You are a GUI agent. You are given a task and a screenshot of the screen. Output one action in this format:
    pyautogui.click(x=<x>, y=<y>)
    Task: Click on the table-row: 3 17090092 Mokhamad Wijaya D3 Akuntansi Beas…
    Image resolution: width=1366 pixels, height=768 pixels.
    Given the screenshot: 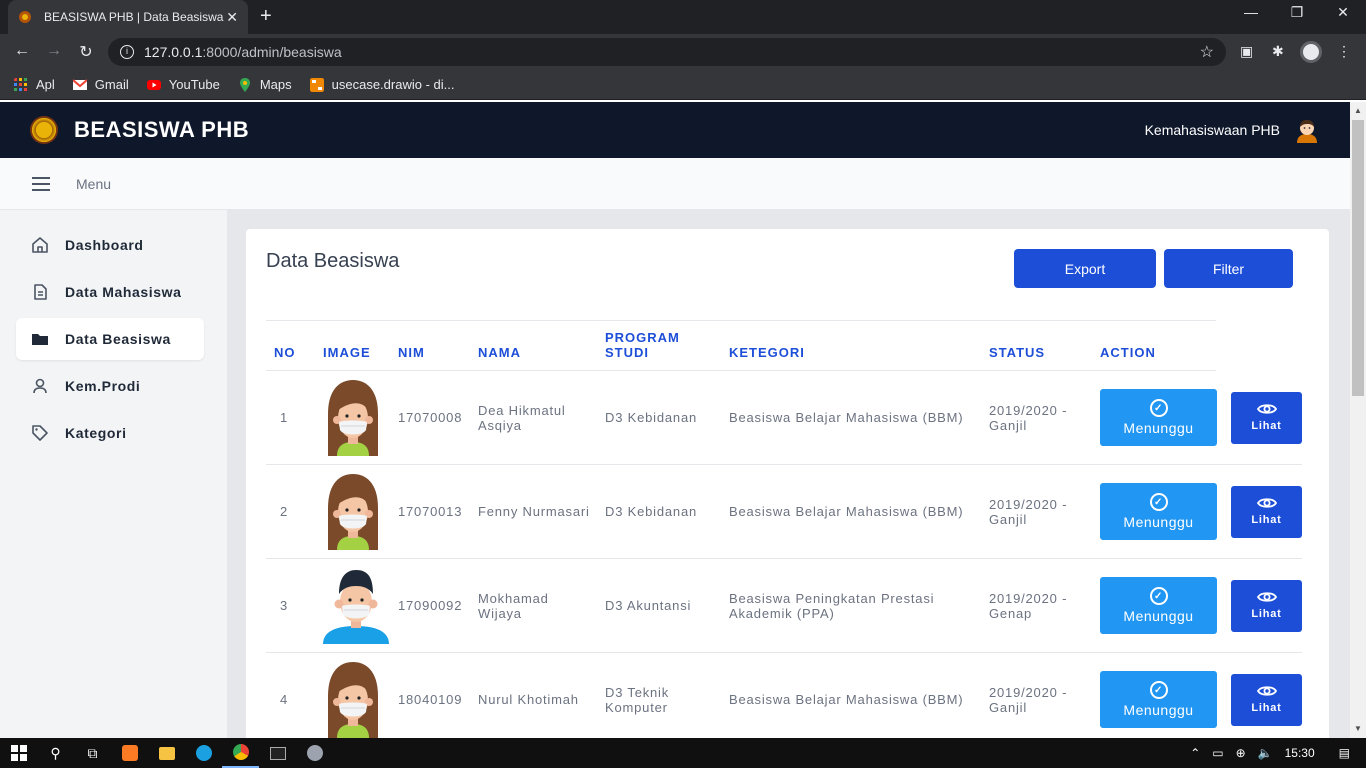 What is the action you would take?
    pyautogui.click(x=784, y=605)
    